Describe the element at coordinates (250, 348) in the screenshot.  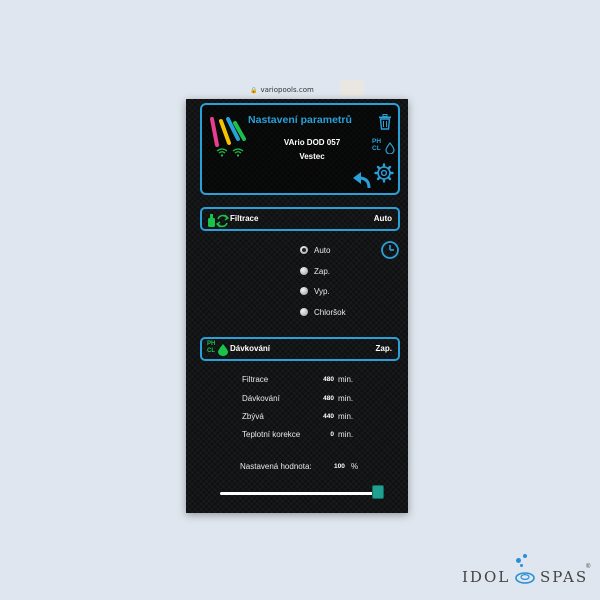
I see `davkovani-label: Dávkování` at that location.